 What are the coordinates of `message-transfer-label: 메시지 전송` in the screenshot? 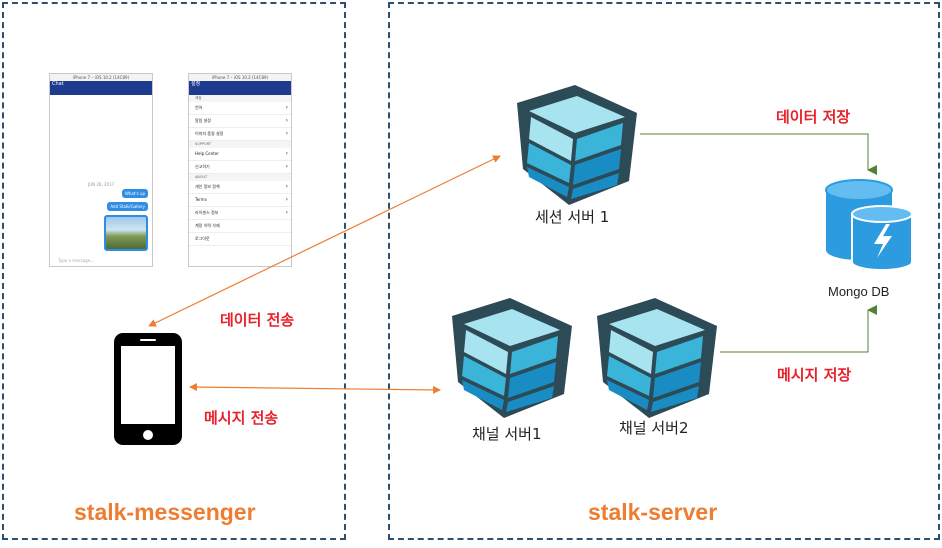 It's located at (241, 418).